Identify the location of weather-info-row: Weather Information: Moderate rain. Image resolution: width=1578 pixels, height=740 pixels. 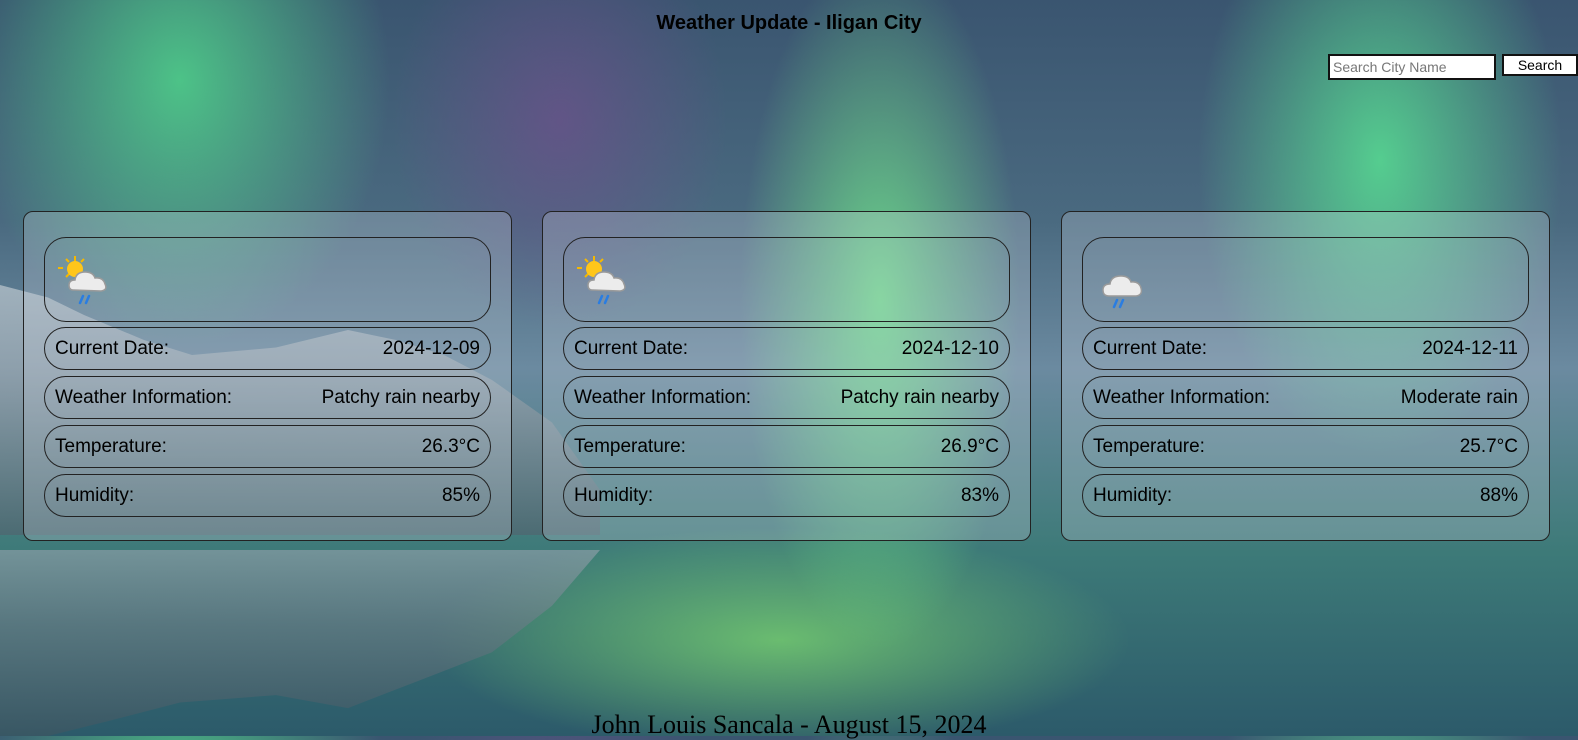
(1305, 397).